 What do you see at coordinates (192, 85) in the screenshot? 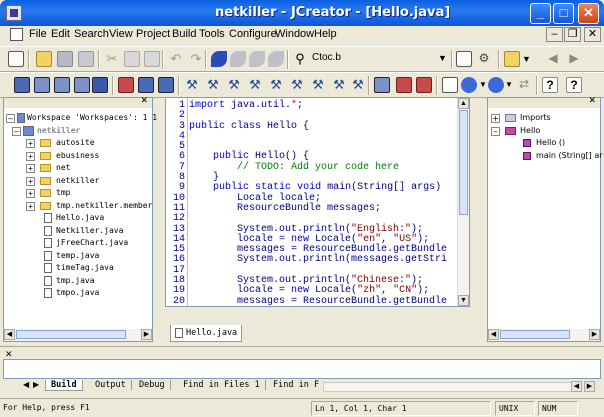
I see `compile-icon: ⚒` at bounding box center [192, 85].